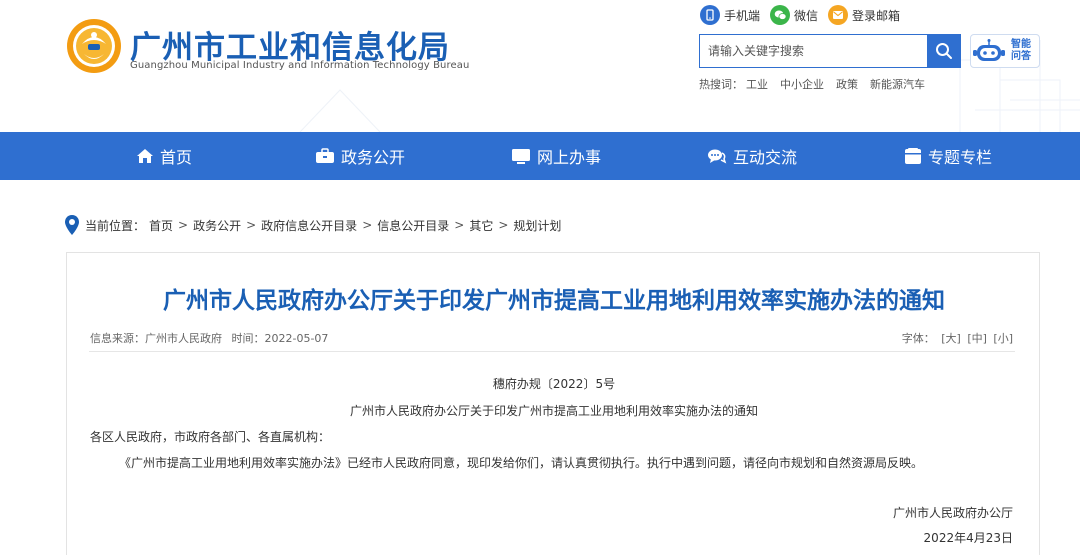  What do you see at coordinates (568, 157) in the screenshot?
I see `nav-item-online-service-label: 网上办事` at bounding box center [568, 157].